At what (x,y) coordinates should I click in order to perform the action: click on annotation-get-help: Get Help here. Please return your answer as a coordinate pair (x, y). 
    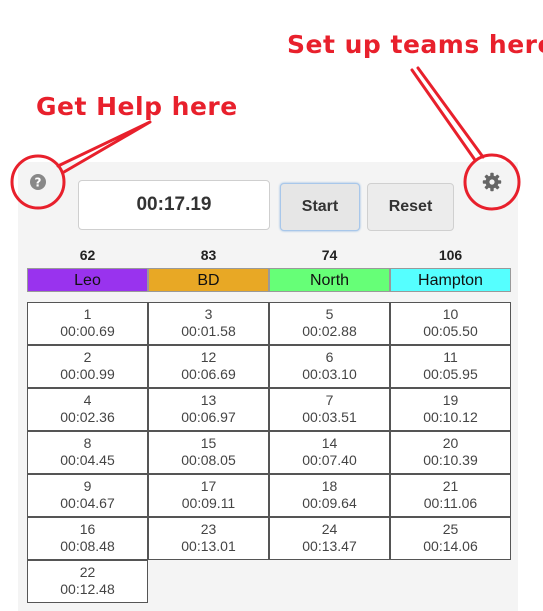
    Looking at the image, I should click on (137, 106).